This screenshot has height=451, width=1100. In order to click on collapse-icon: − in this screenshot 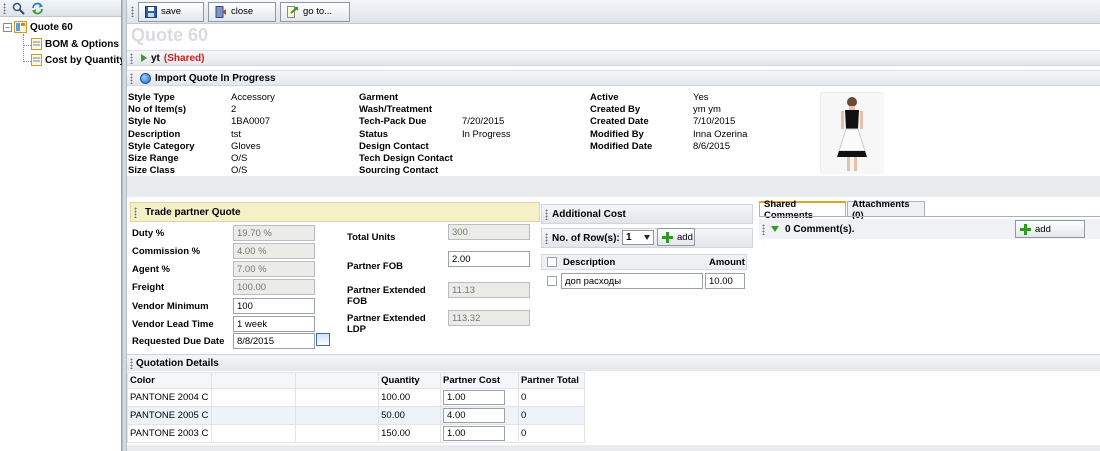, I will do `click(7, 27)`.